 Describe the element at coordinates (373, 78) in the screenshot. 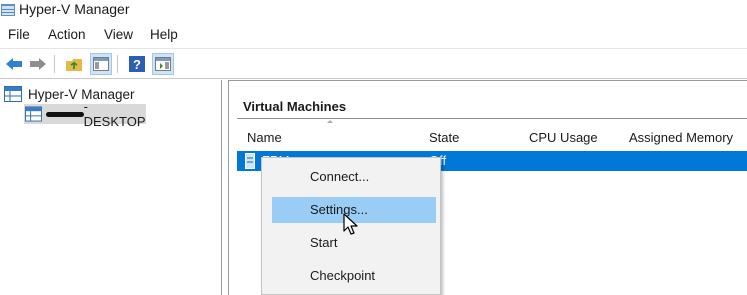

I see `frame-divider` at that location.